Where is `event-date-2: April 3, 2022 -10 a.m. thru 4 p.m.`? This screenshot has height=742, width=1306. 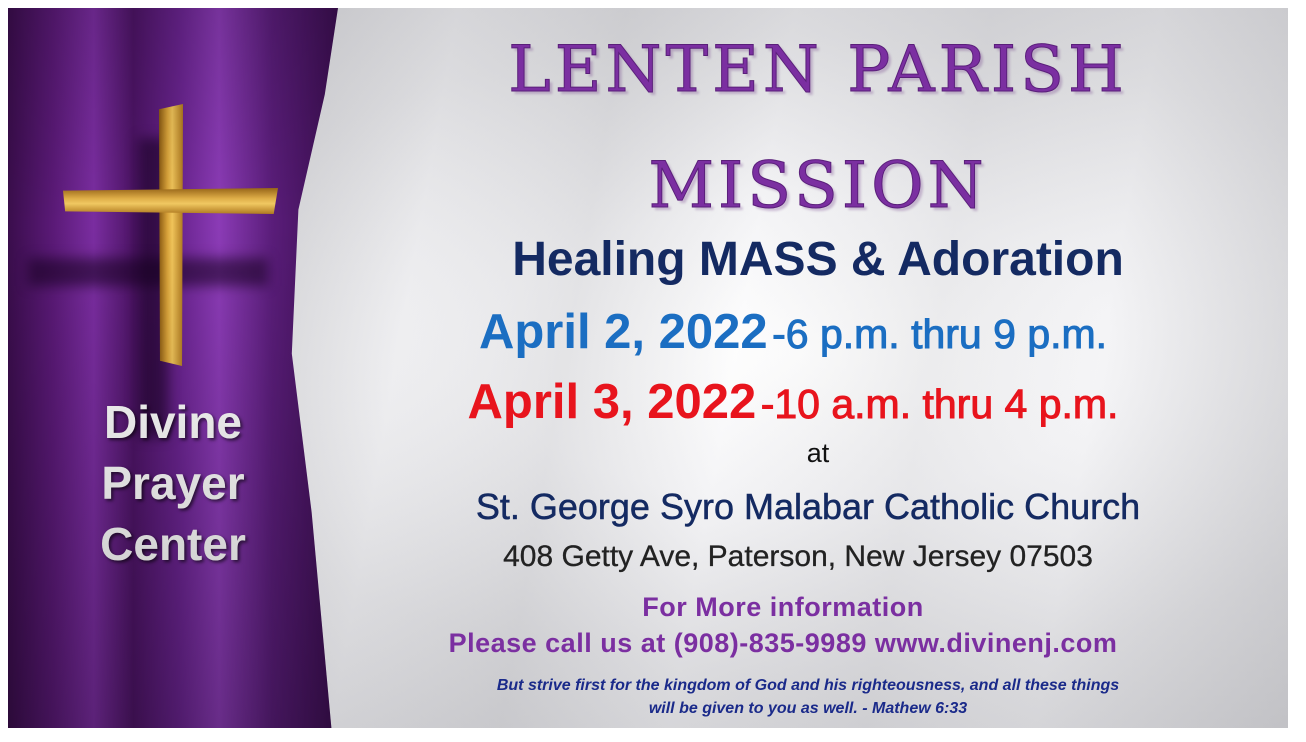
event-date-2: April 3, 2022 -10 a.m. thru 4 p.m. is located at coordinates (793, 408).